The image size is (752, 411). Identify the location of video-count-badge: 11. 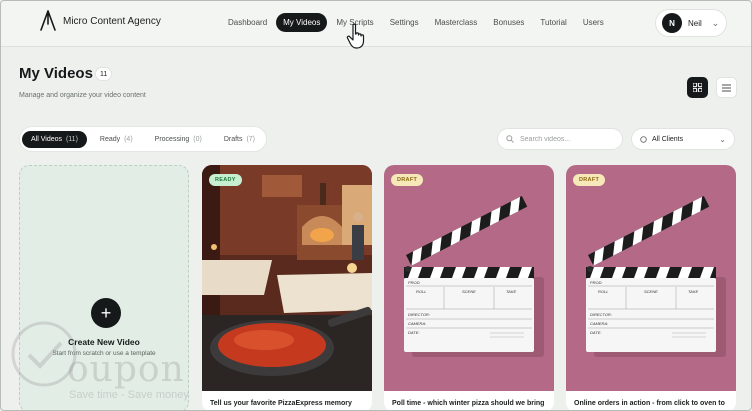
(104, 74).